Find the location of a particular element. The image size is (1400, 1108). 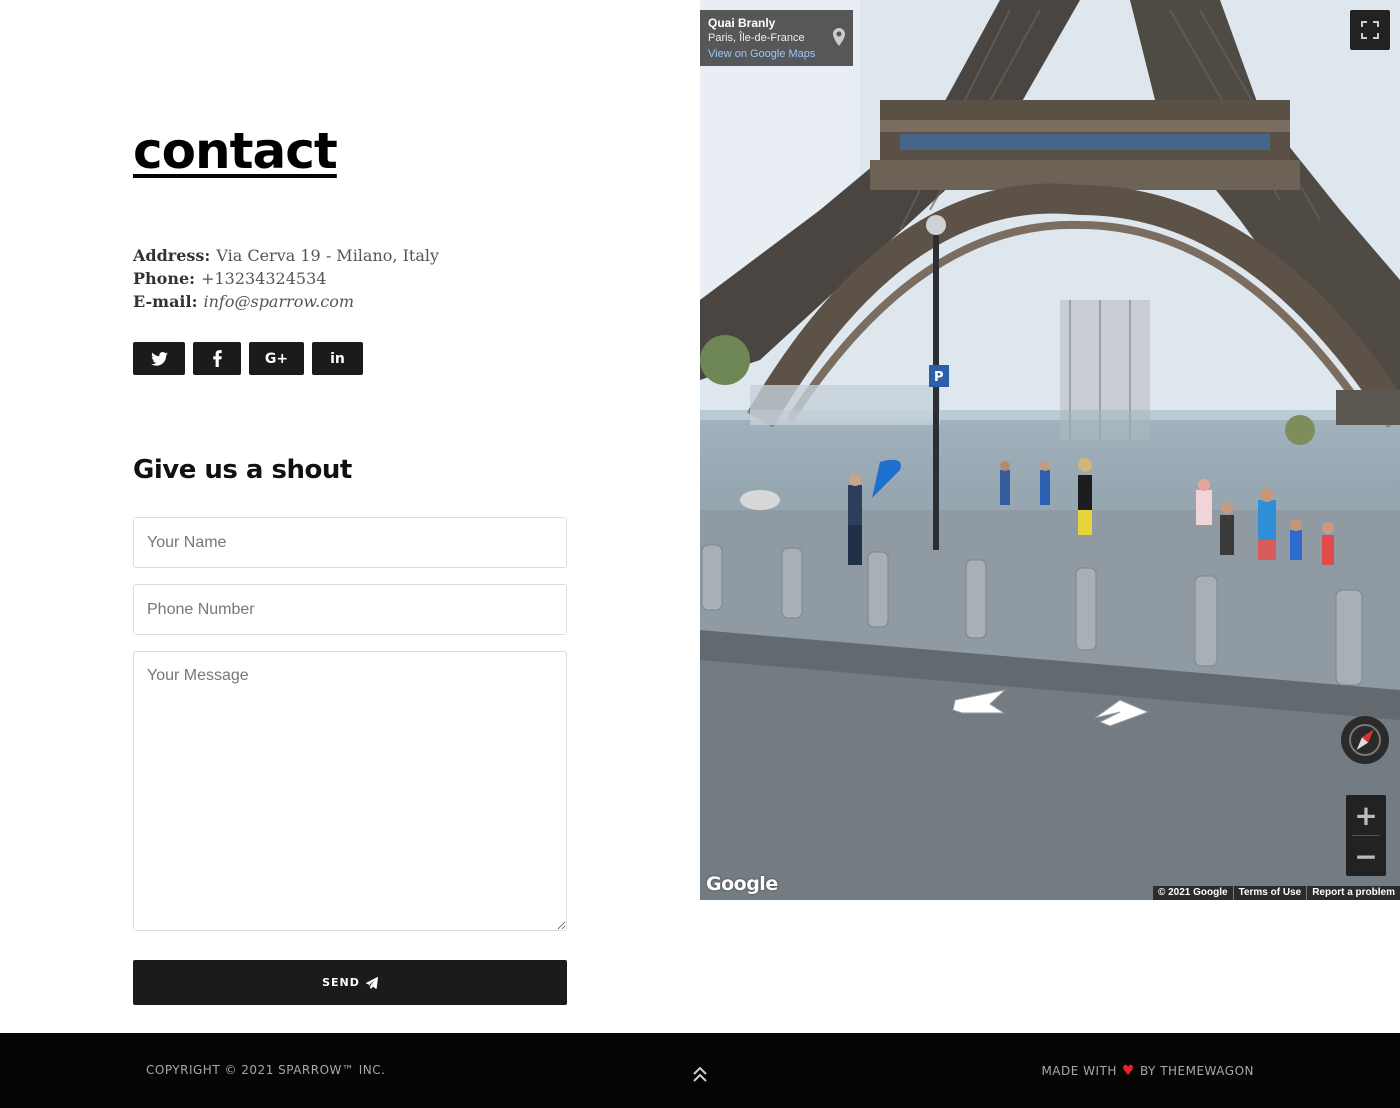

phone-label: Phone: is located at coordinates (164, 278).